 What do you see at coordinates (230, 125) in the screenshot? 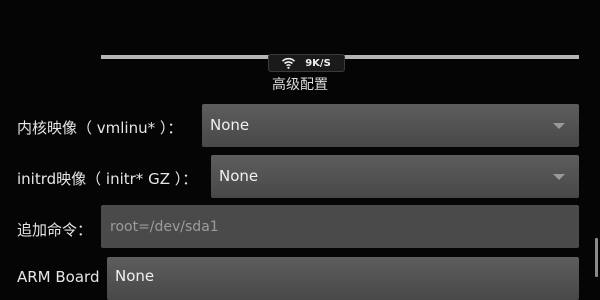
I see `kernel-image-value: None` at bounding box center [230, 125].